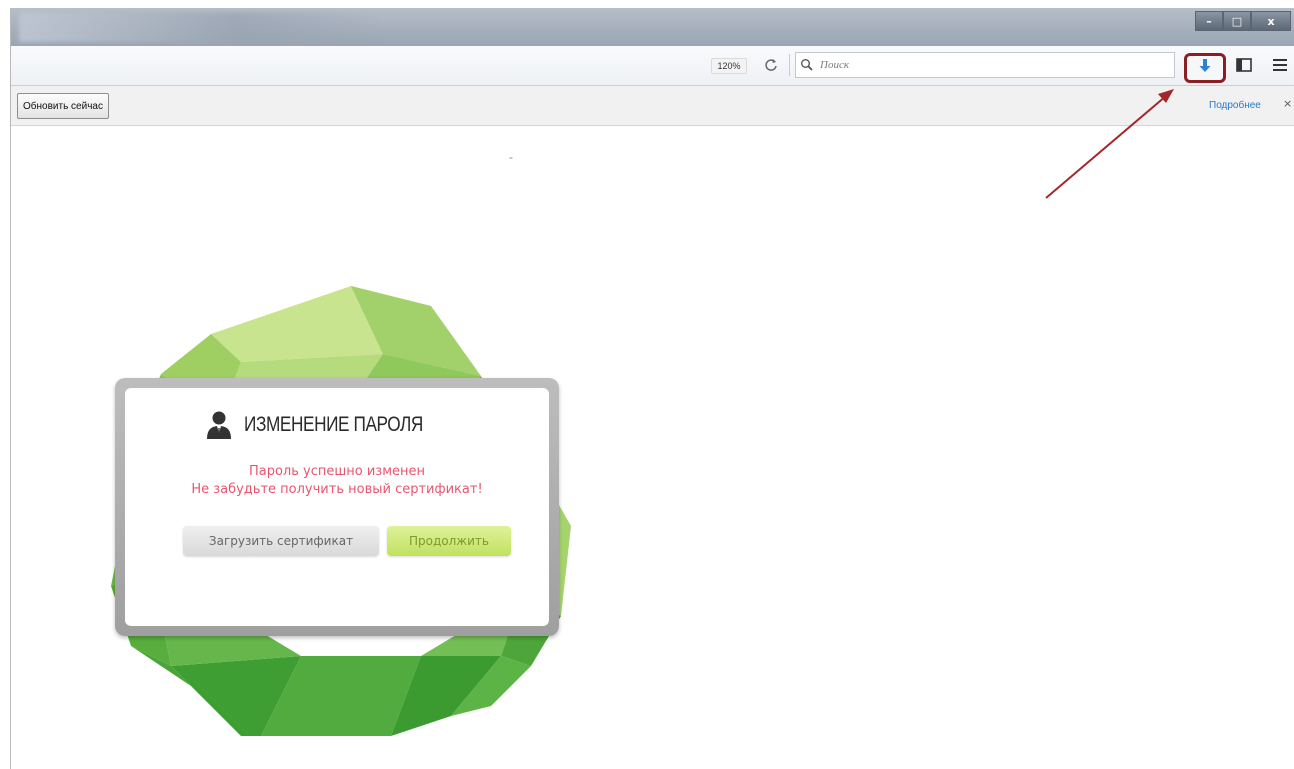  Describe the element at coordinates (449, 541) in the screenshot. I see `continue-button: Продолжить` at that location.